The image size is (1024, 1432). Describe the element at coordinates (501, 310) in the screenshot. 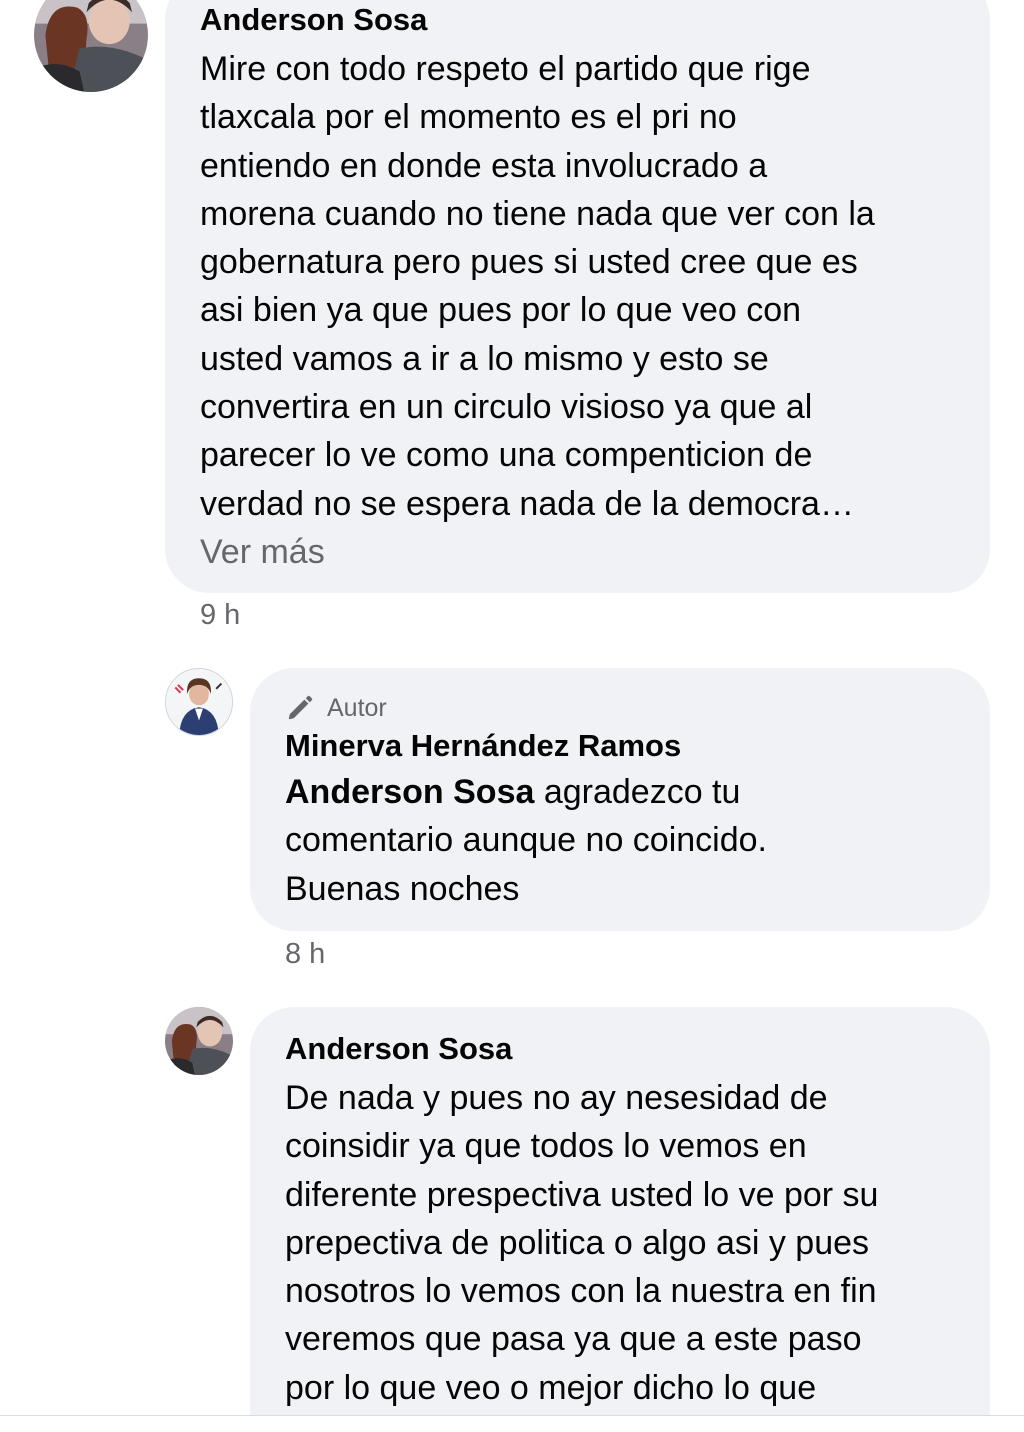

I see `comment-line: asi bien ya que pues por lo que veo con` at that location.